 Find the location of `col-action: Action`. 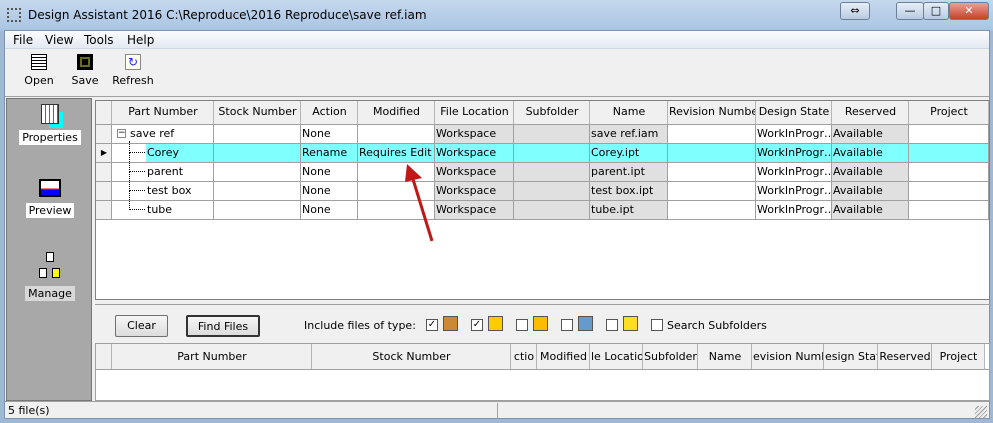

col-action: Action is located at coordinates (329, 112).